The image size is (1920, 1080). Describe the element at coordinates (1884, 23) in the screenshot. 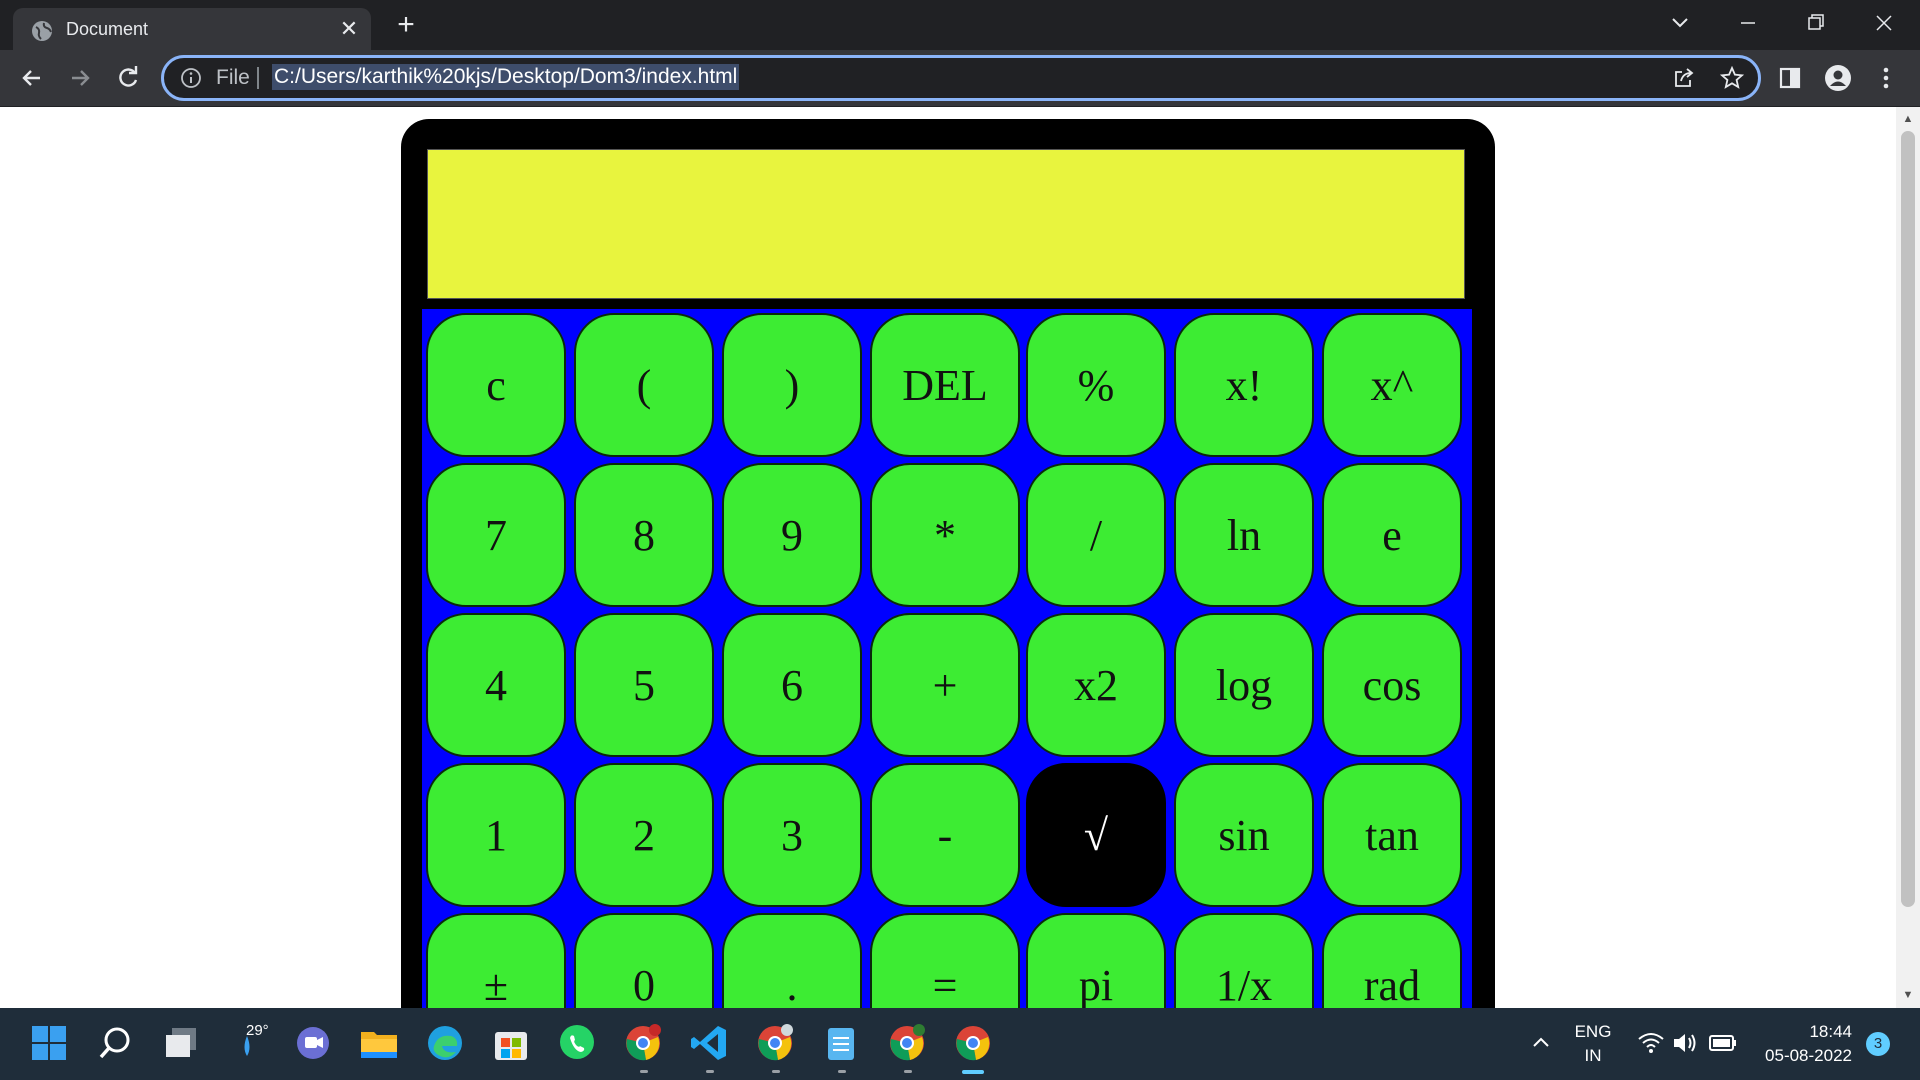

I see `close-window-icon` at that location.